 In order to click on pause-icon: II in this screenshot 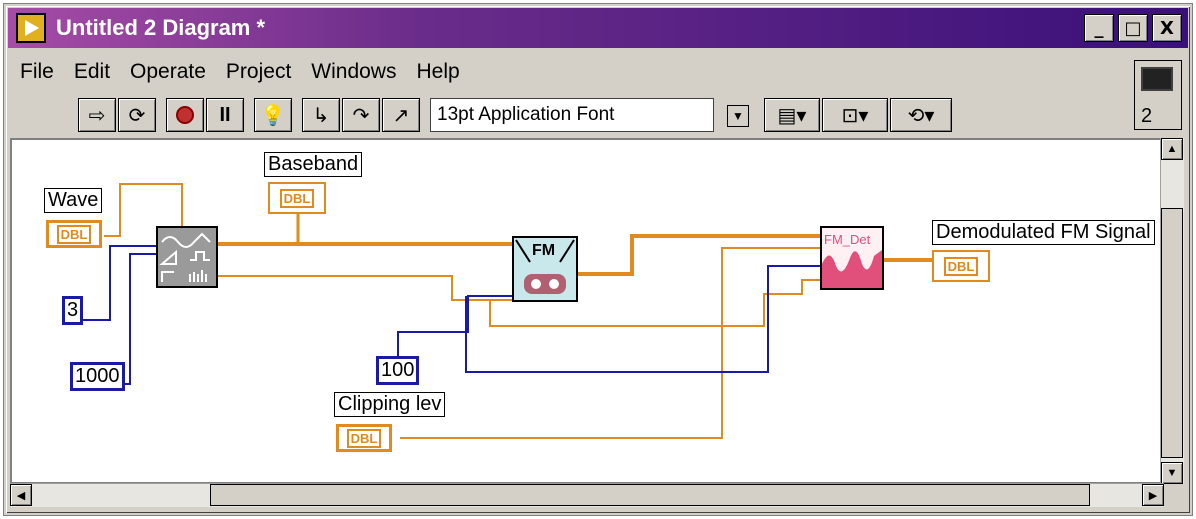, I will do `click(225, 115)`.